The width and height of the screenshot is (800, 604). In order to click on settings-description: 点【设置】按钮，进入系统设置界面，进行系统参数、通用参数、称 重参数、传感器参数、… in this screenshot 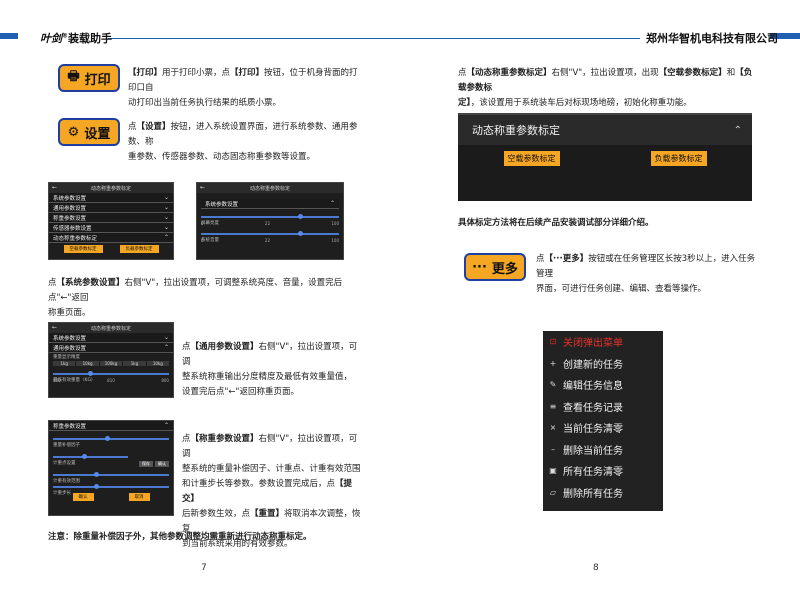, I will do `click(243, 142)`.